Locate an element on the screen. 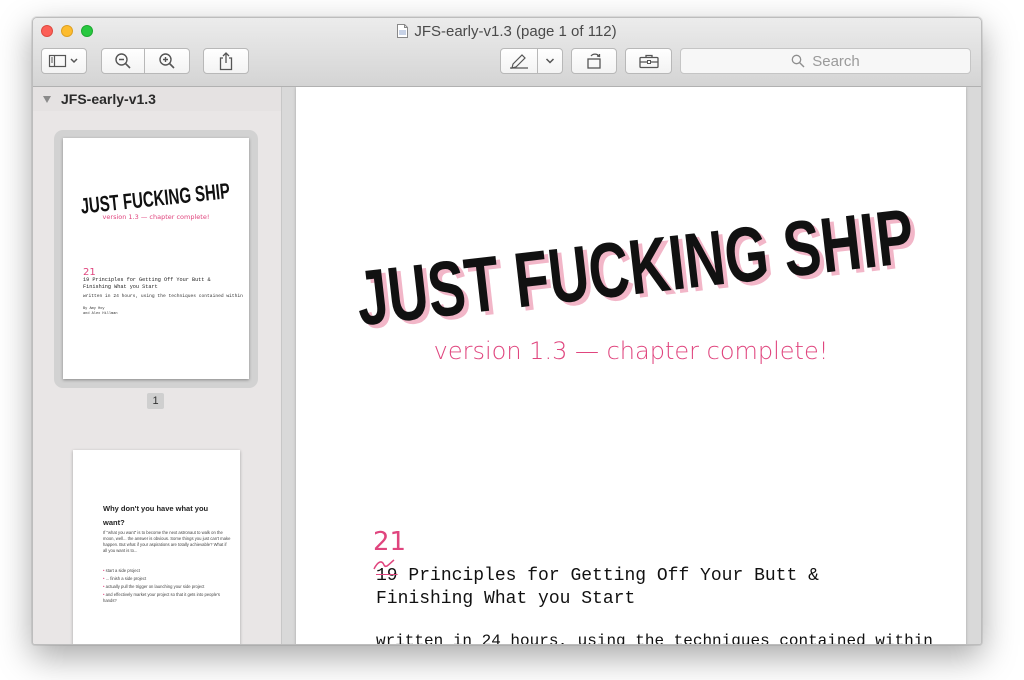  share-button is located at coordinates (226, 61).